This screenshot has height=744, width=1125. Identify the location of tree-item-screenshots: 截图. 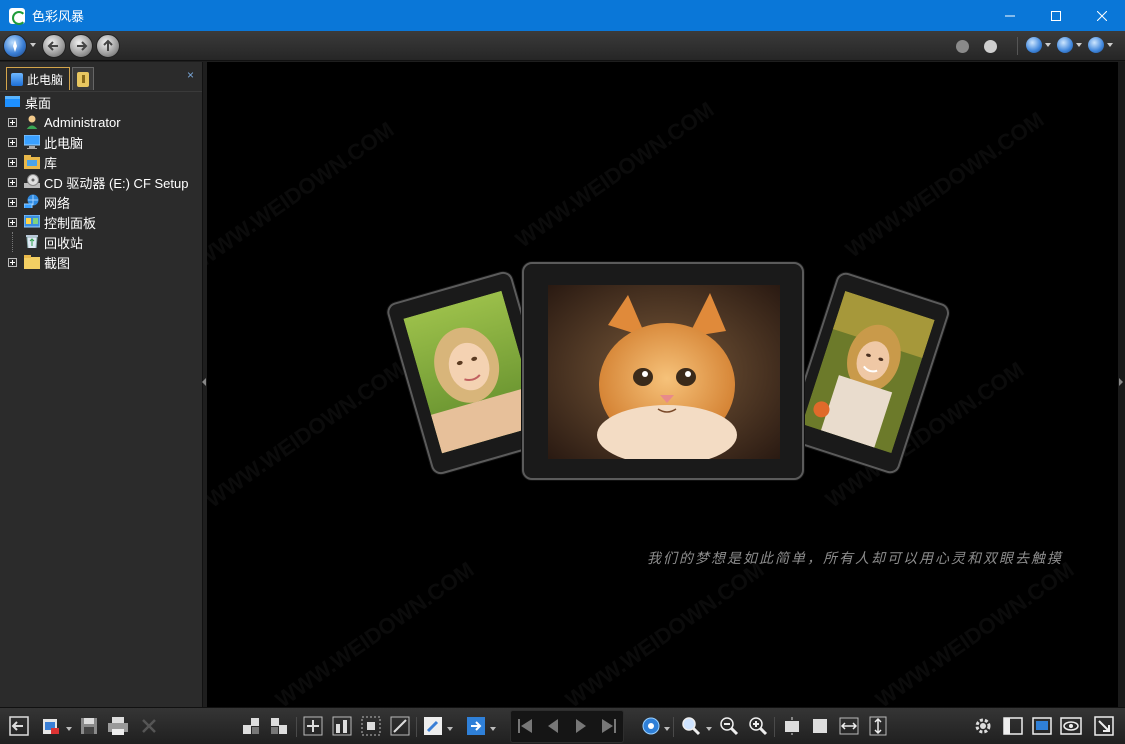
(101, 262).